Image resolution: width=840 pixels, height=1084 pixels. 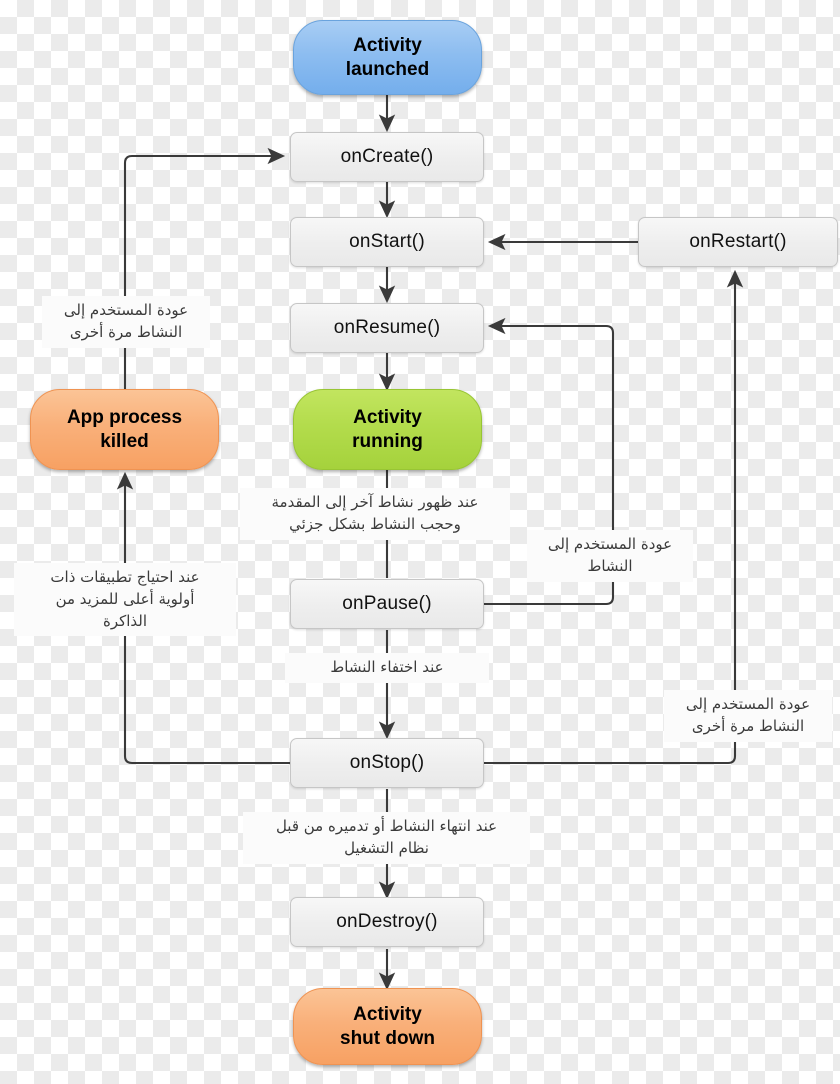 I want to click on callback-onstop-label: onStop(), so click(x=387, y=762).